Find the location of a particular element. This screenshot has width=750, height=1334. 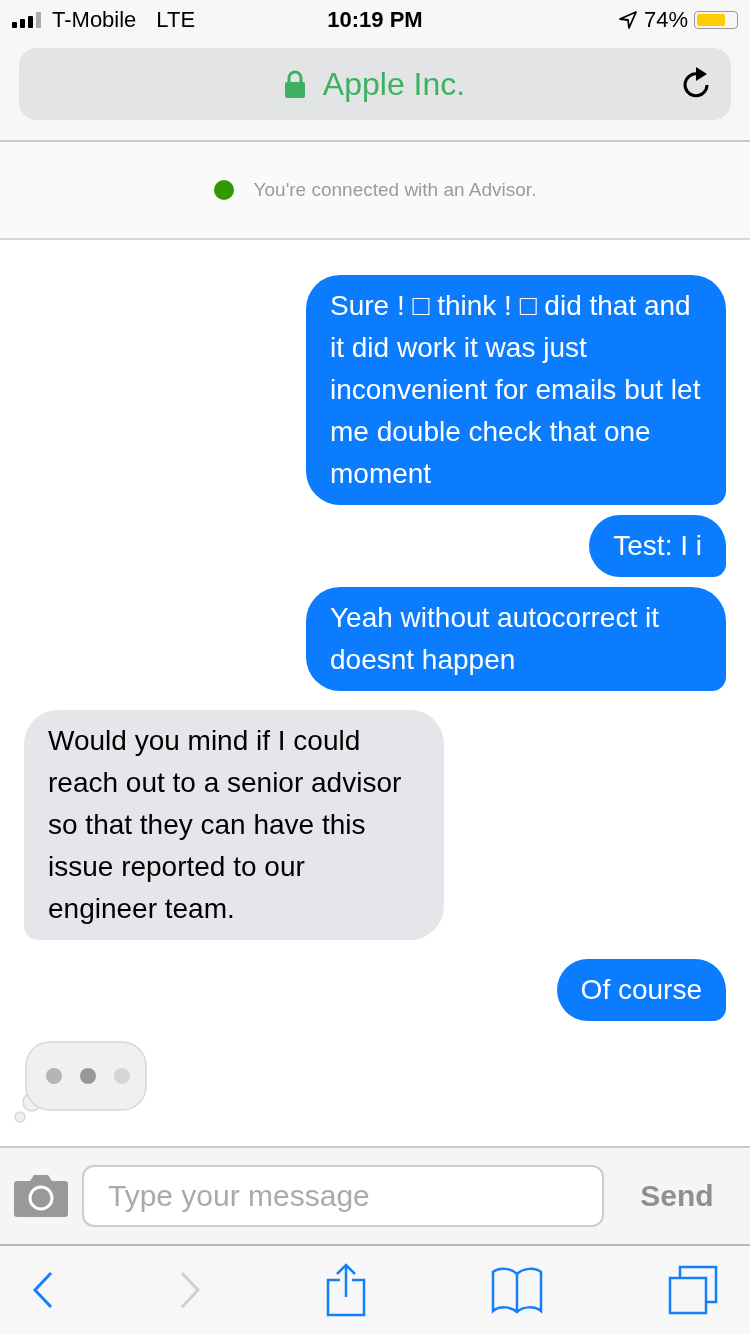

message-input: Type your message is located at coordinates (343, 1196).